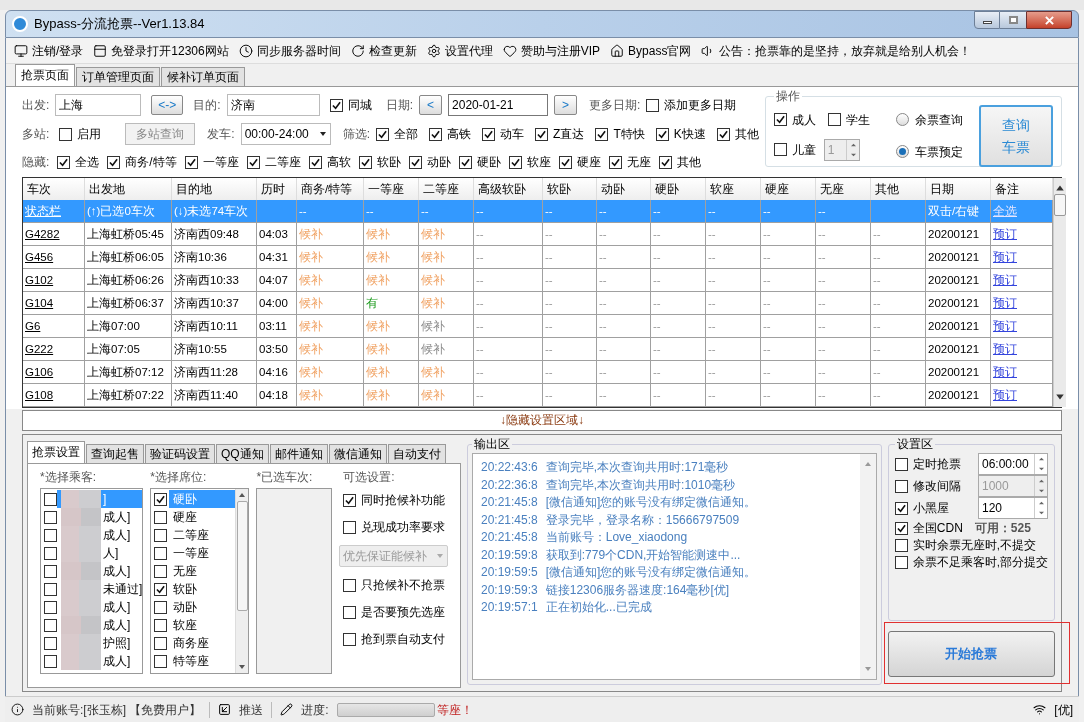 The height and width of the screenshot is (722, 1084). I want to click on checkbox: 启用, so click(80, 134).